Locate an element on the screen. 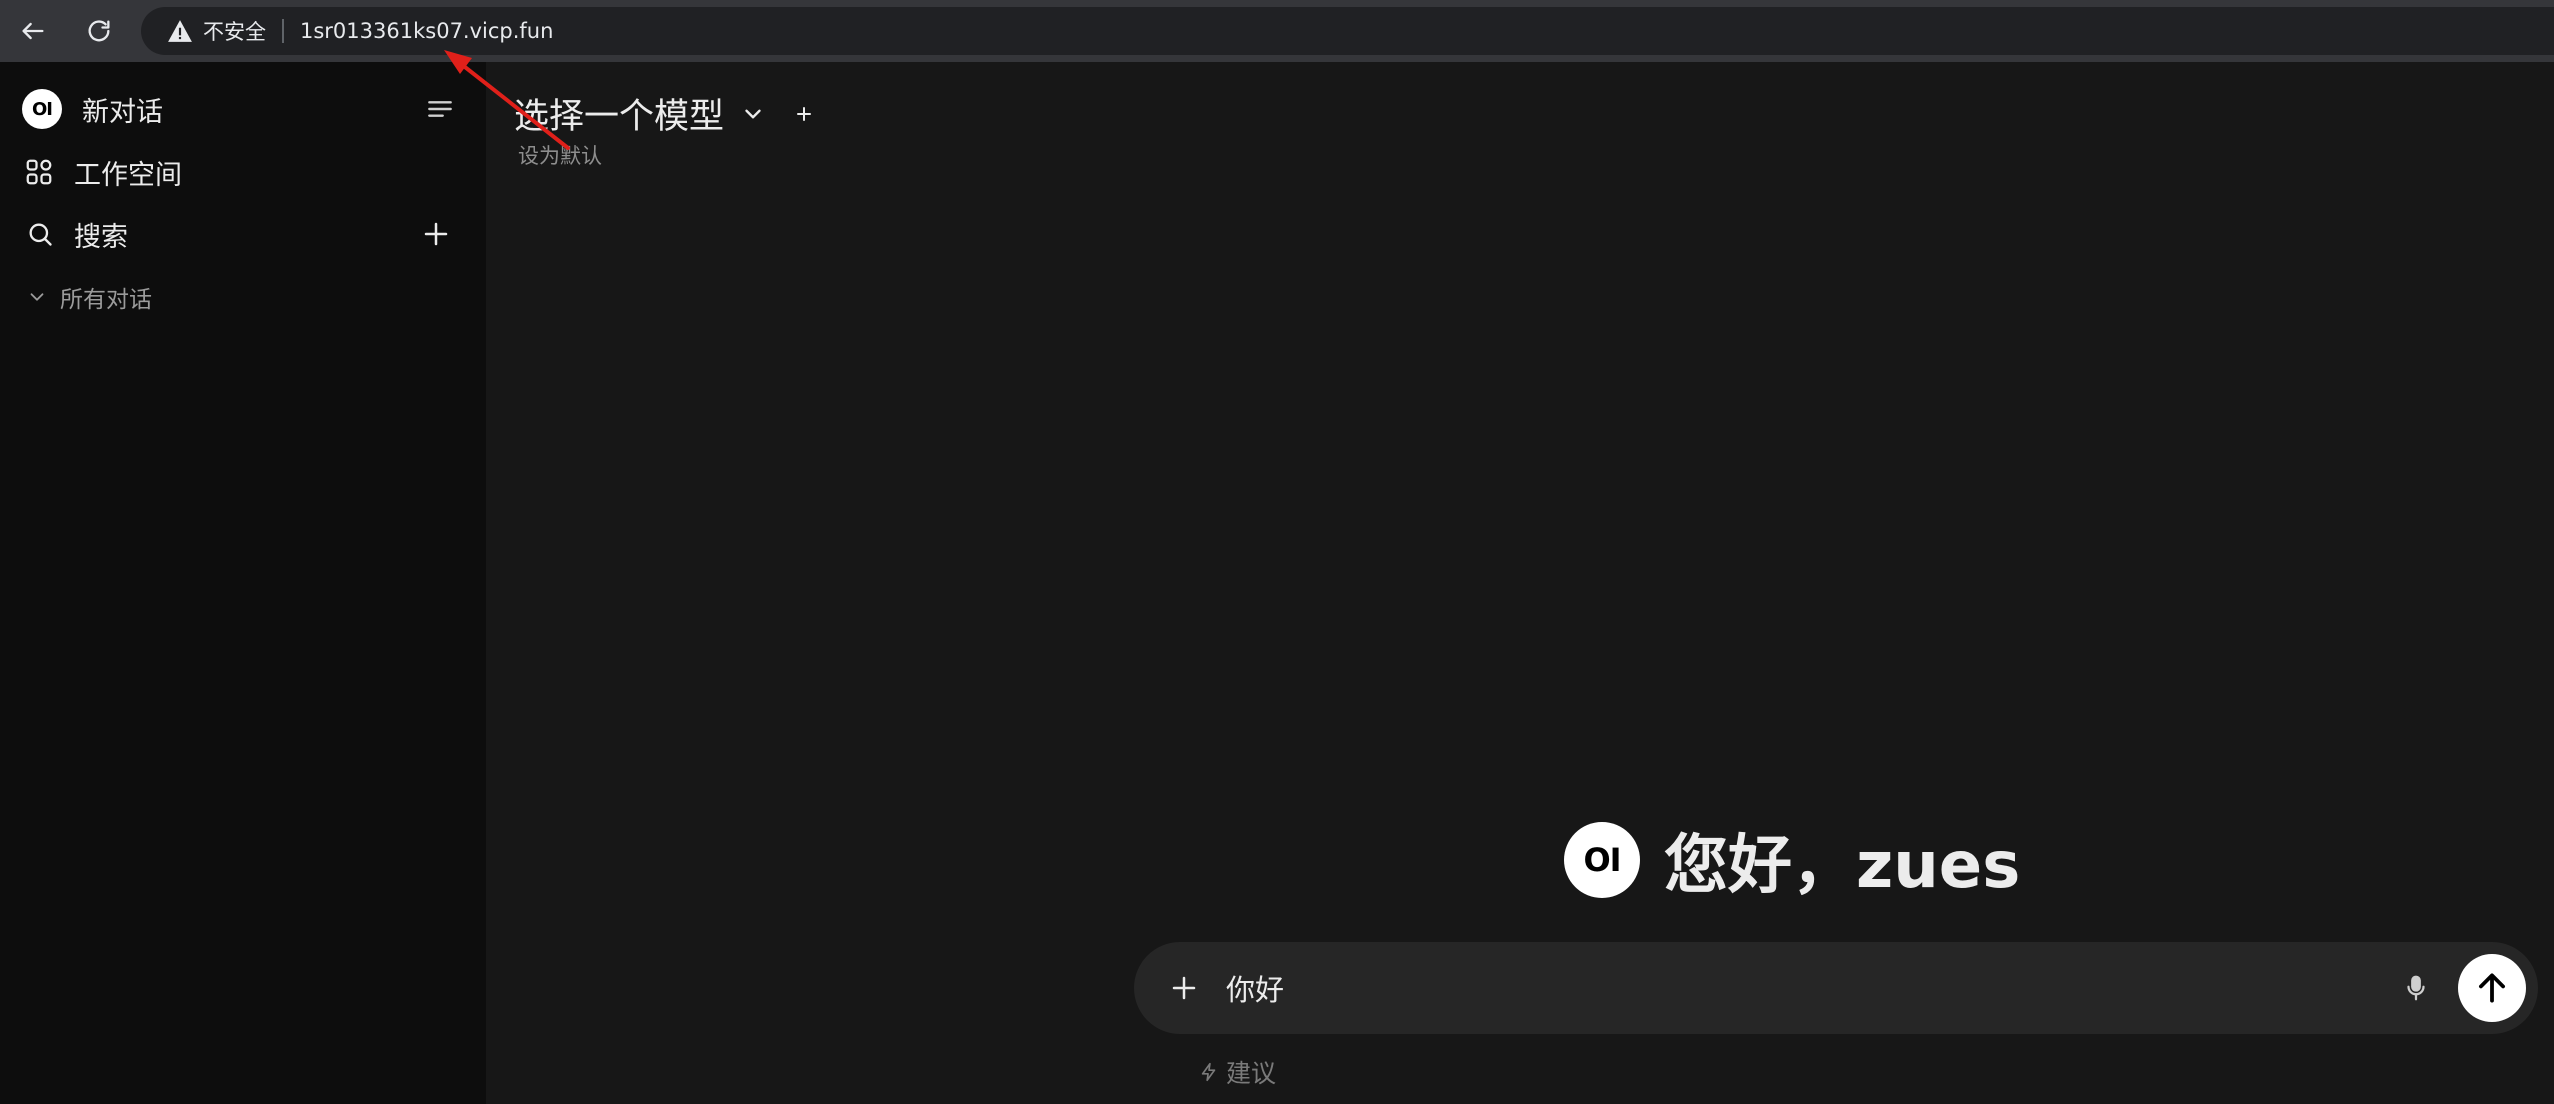 This screenshot has width=2554, height=1104. model-selector-label: 选择一个模型 is located at coordinates (619, 113).